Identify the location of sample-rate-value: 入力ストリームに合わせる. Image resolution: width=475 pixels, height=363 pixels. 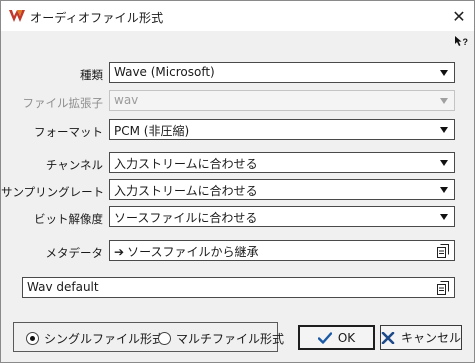
(186, 191).